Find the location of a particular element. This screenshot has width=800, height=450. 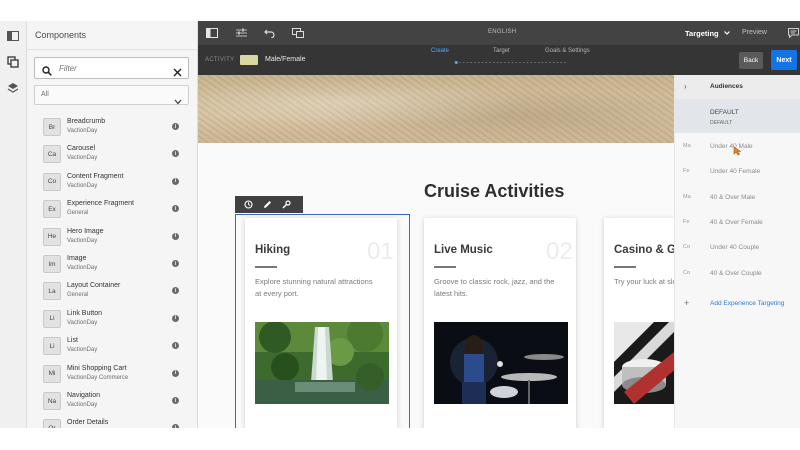

add-experience-targeting: + Add Experience Targeting is located at coordinates (737, 304).